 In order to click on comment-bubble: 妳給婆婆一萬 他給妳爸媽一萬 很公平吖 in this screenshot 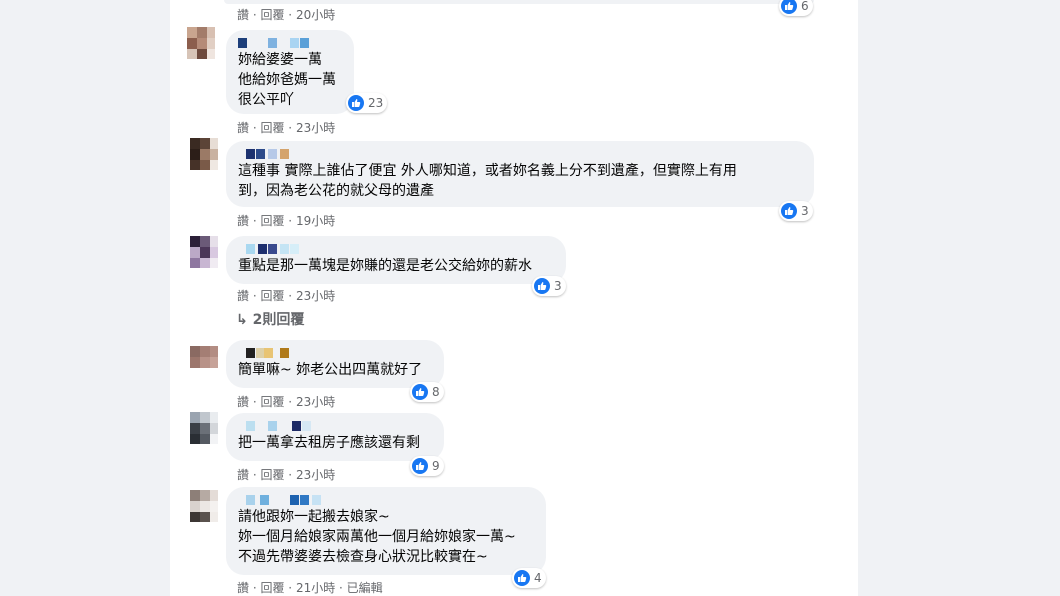, I will do `click(290, 72)`.